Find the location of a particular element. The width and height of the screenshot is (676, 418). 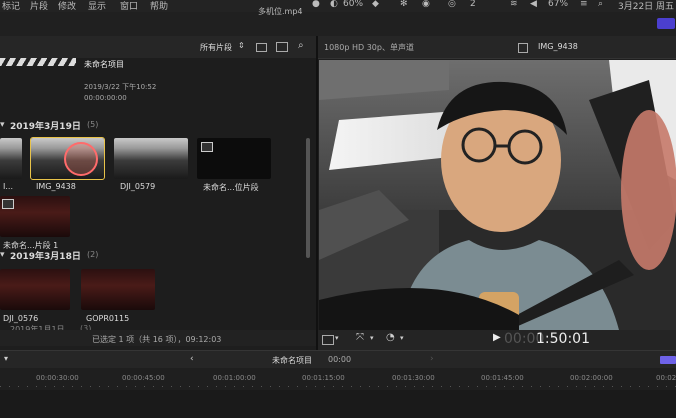

title-bar: 多机位.mp4 is located at coordinates (338, 21).